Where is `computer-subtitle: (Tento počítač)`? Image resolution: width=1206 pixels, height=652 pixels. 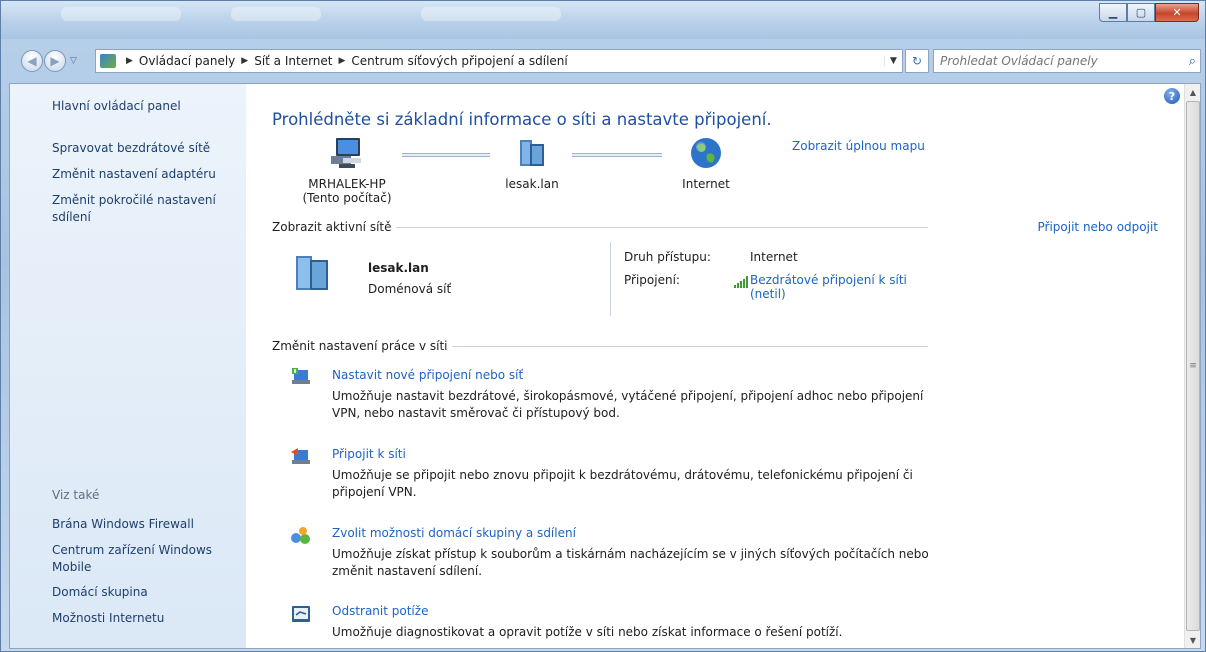
computer-subtitle: (Tento počítač) is located at coordinates (347, 198).